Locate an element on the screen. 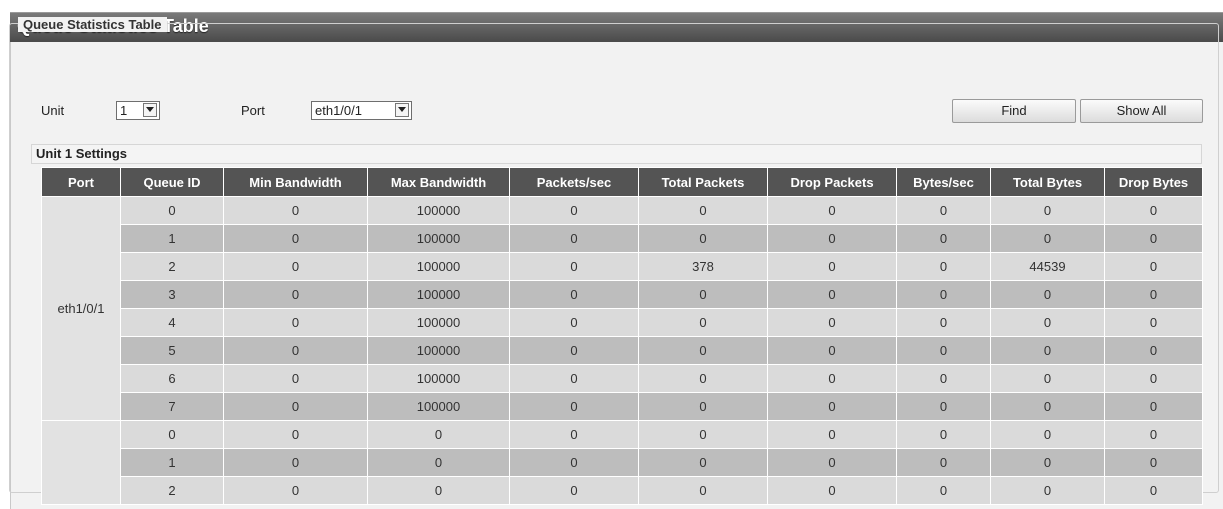 The width and height of the screenshot is (1223, 509). column-header: Total Bytes is located at coordinates (1047, 182).